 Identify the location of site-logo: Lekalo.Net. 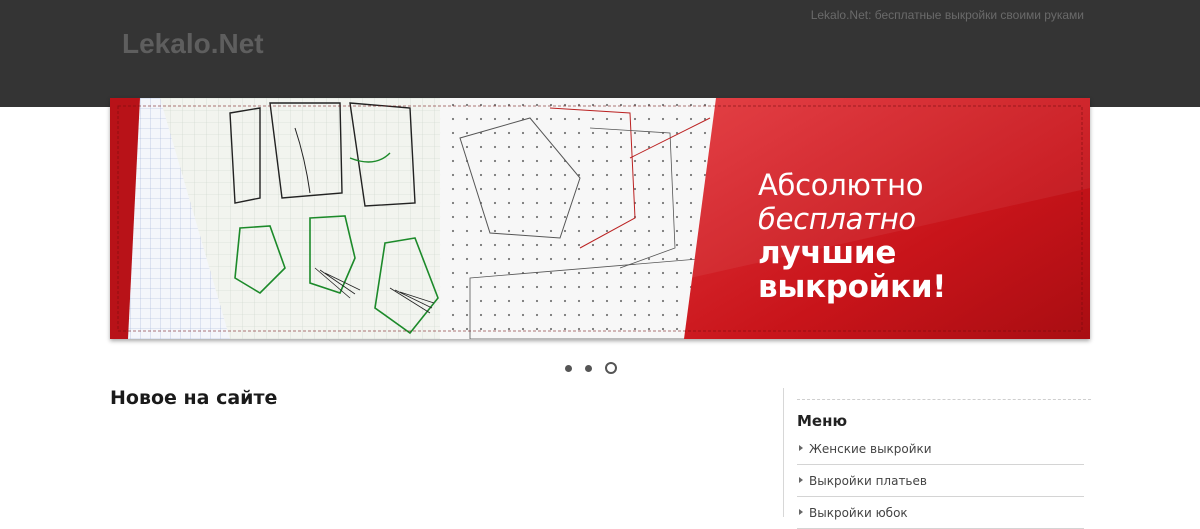
(193, 44).